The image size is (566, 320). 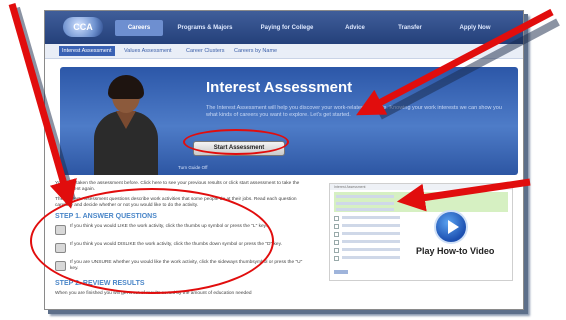 What do you see at coordinates (469, 69) in the screenshot?
I see `arrow-shadow-right-top` at bounding box center [469, 69].